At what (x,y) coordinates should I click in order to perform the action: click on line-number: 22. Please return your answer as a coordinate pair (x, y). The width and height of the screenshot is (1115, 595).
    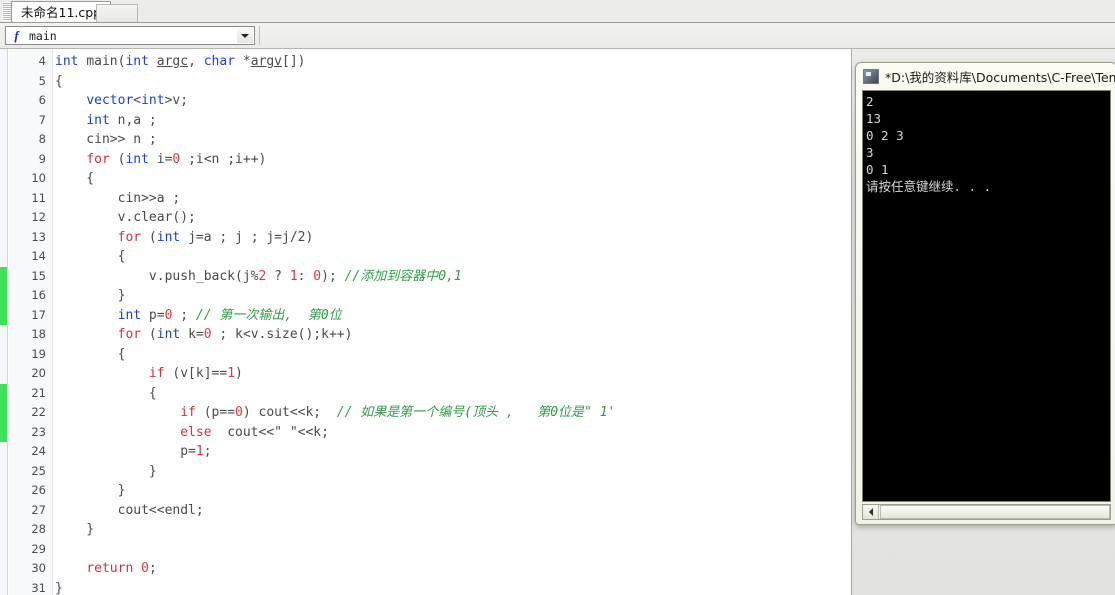
    Looking at the image, I should click on (30, 413).